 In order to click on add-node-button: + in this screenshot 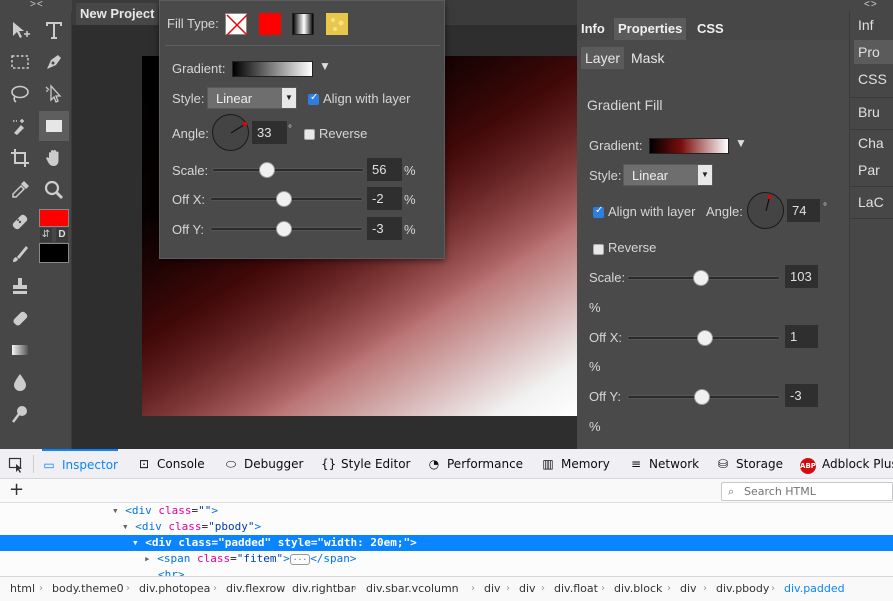, I will do `click(16, 490)`.